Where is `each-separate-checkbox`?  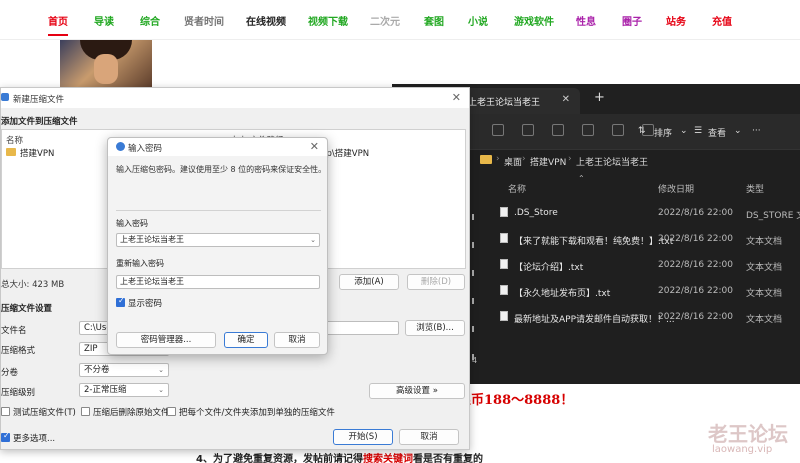
each-separate-checkbox is located at coordinates (171, 411).